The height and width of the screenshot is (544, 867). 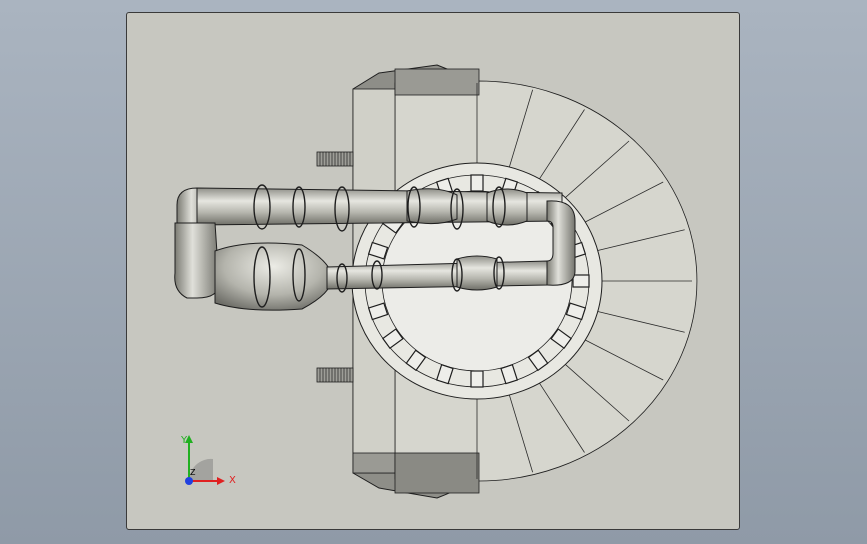 What do you see at coordinates (221, 481) in the screenshot?
I see `x-arrowhead-icon` at bounding box center [221, 481].